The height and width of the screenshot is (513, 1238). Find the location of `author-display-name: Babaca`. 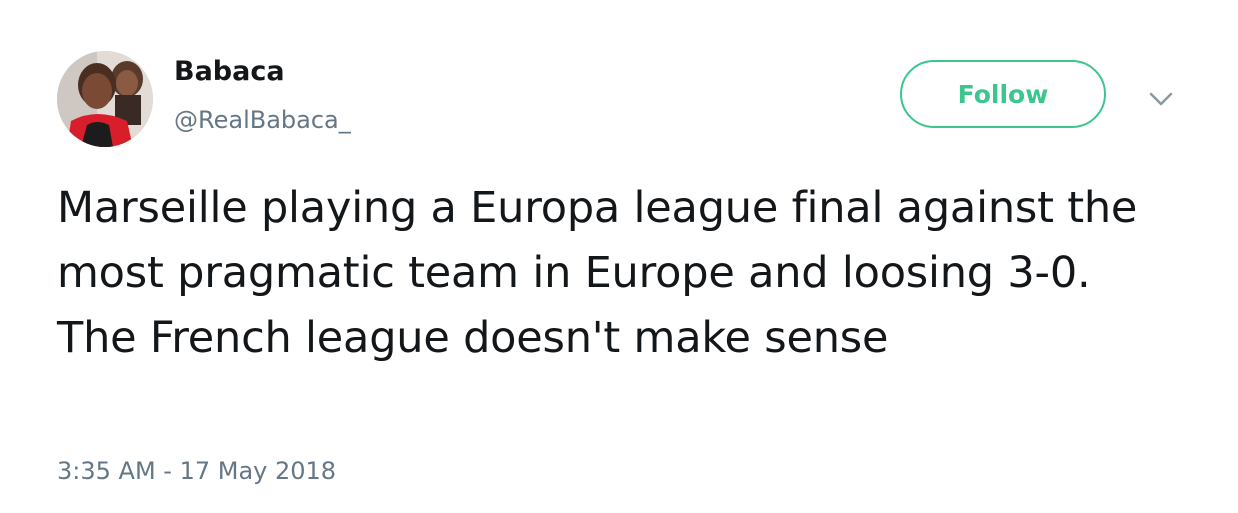

author-display-name: Babaca is located at coordinates (229, 71).